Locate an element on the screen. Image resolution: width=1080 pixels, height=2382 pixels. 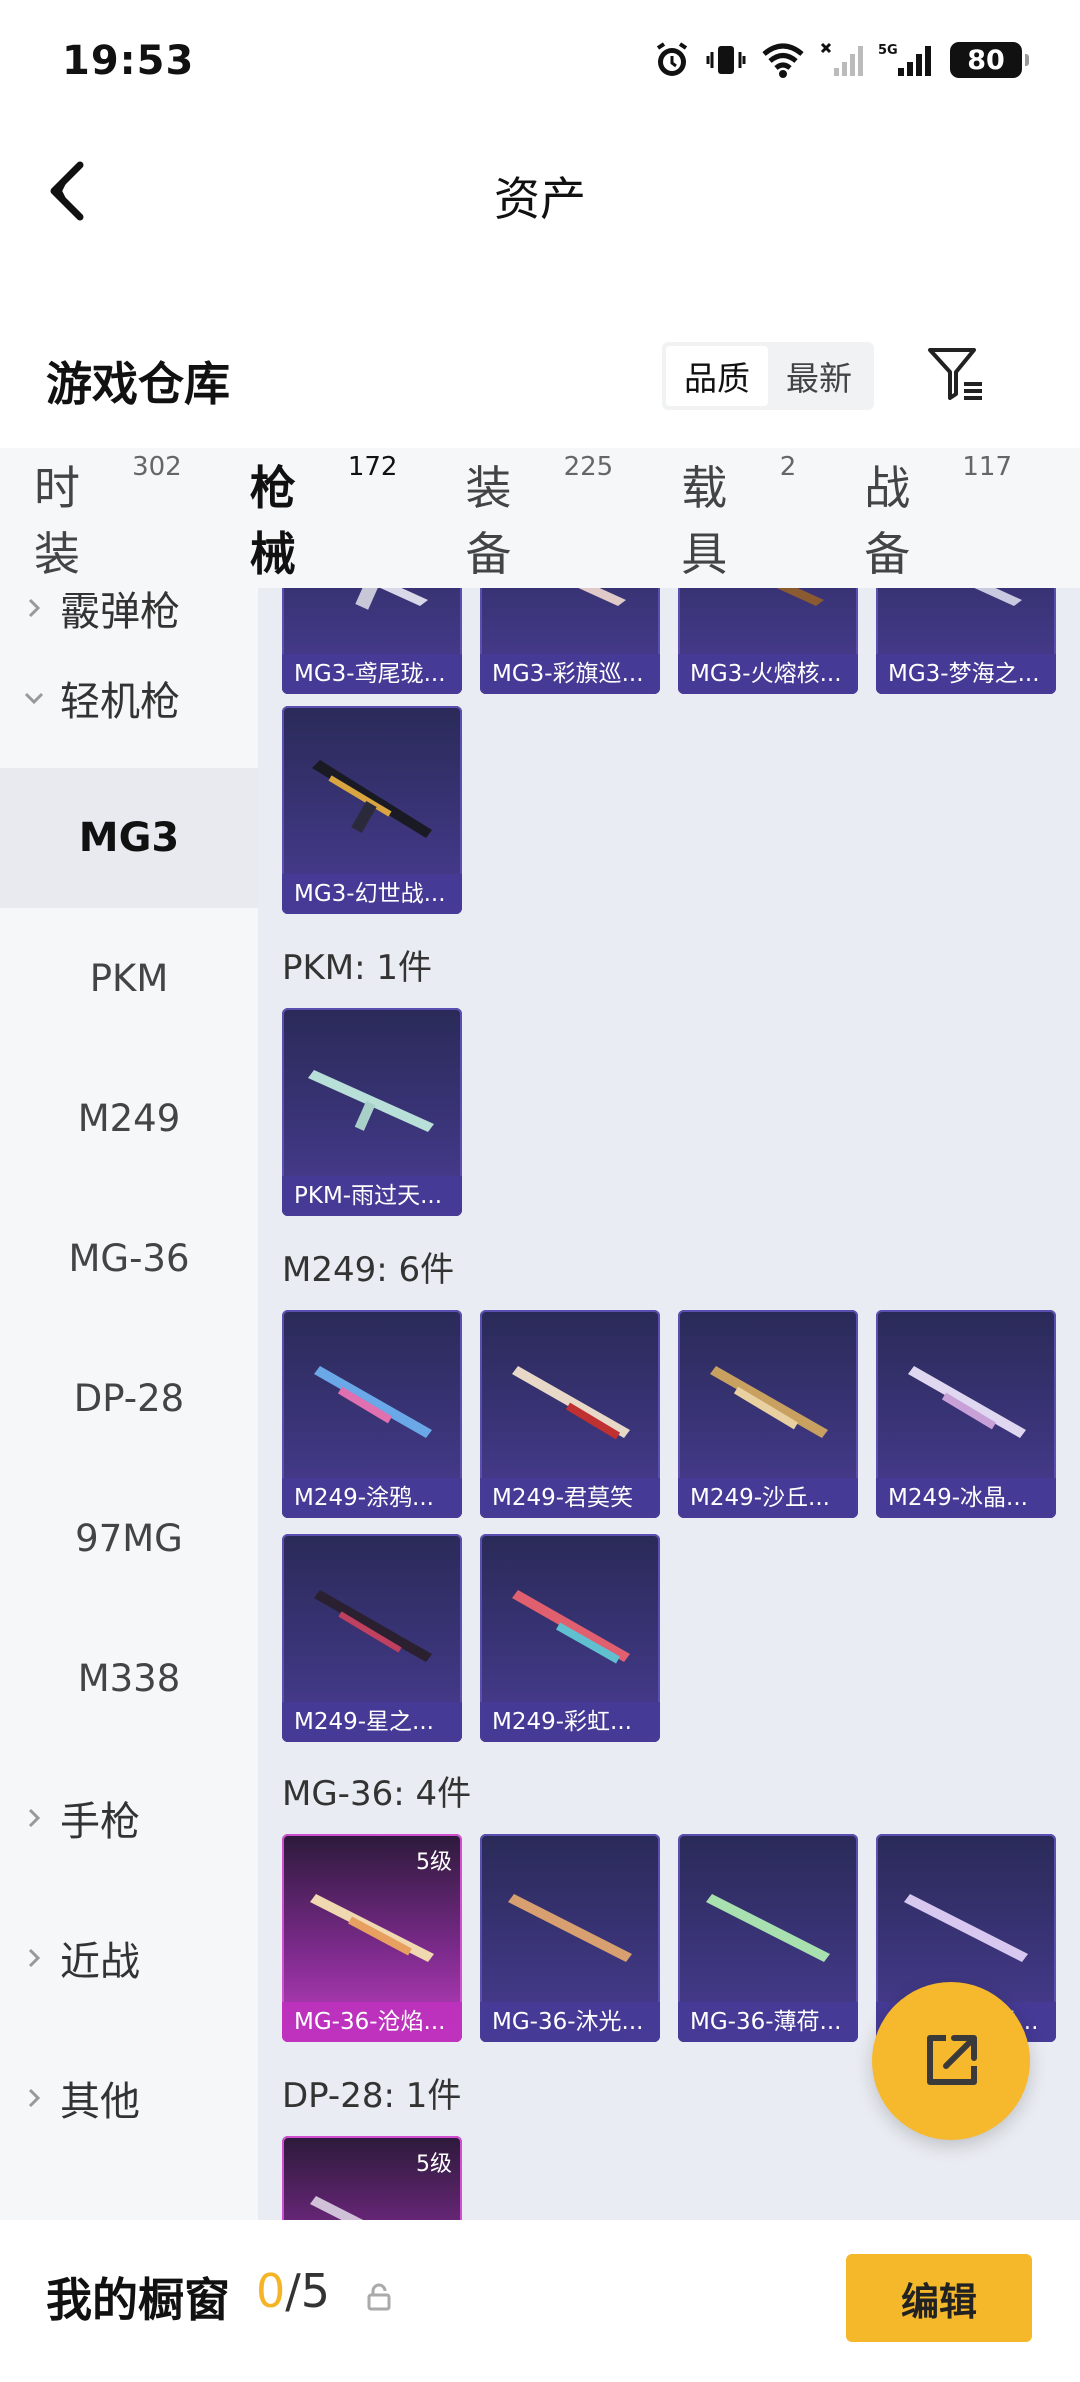
sidebar-item-shotgun: 霰弹枪 is located at coordinates (129, 611).